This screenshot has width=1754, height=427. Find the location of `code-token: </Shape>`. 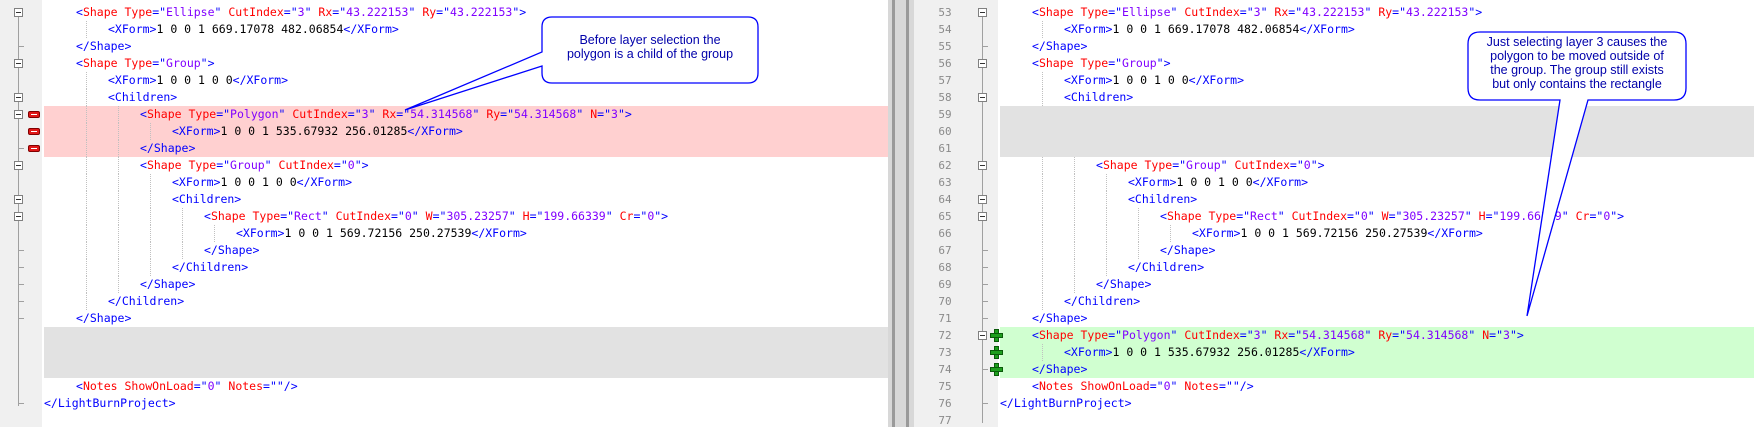

code-token: </Shape> is located at coordinates (1060, 46).